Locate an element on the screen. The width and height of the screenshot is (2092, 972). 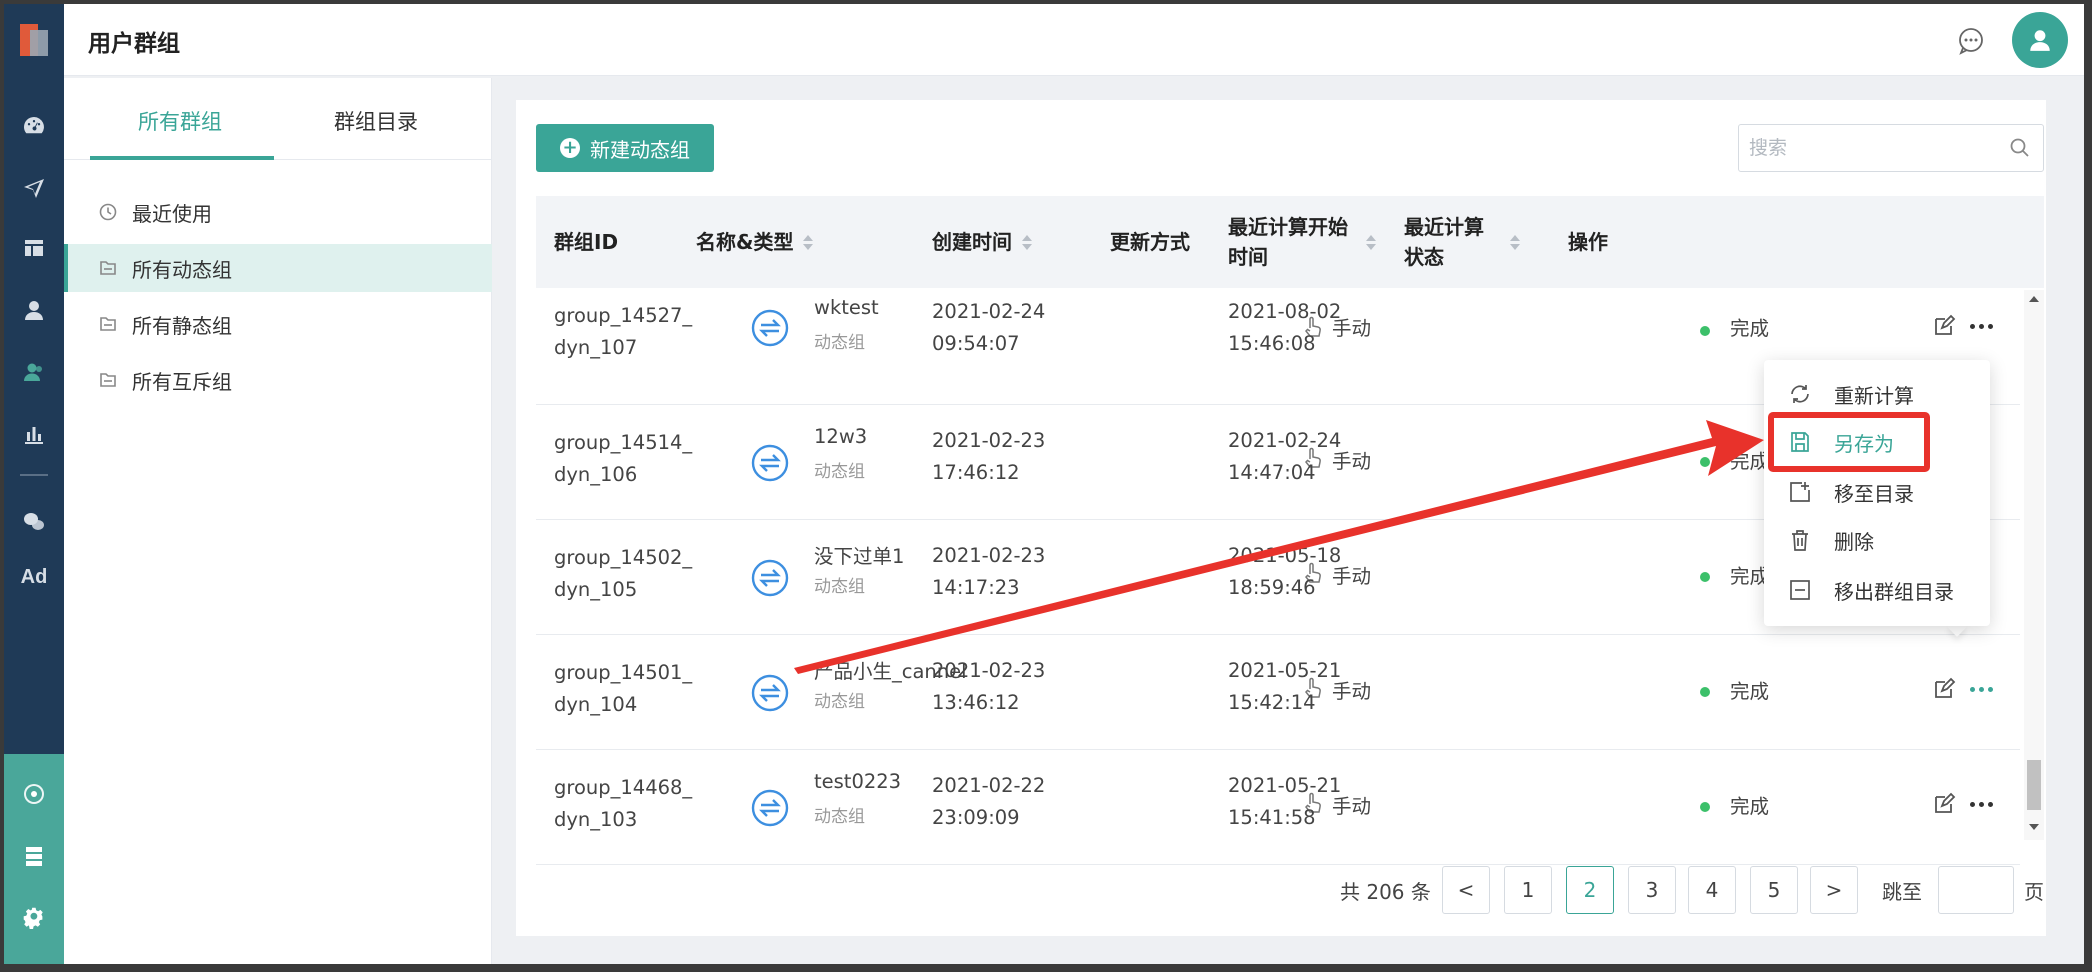
row-action-menu: 重新计算 另存为 移至目录 删除 移出群组目录 is located at coordinates (1877, 493).